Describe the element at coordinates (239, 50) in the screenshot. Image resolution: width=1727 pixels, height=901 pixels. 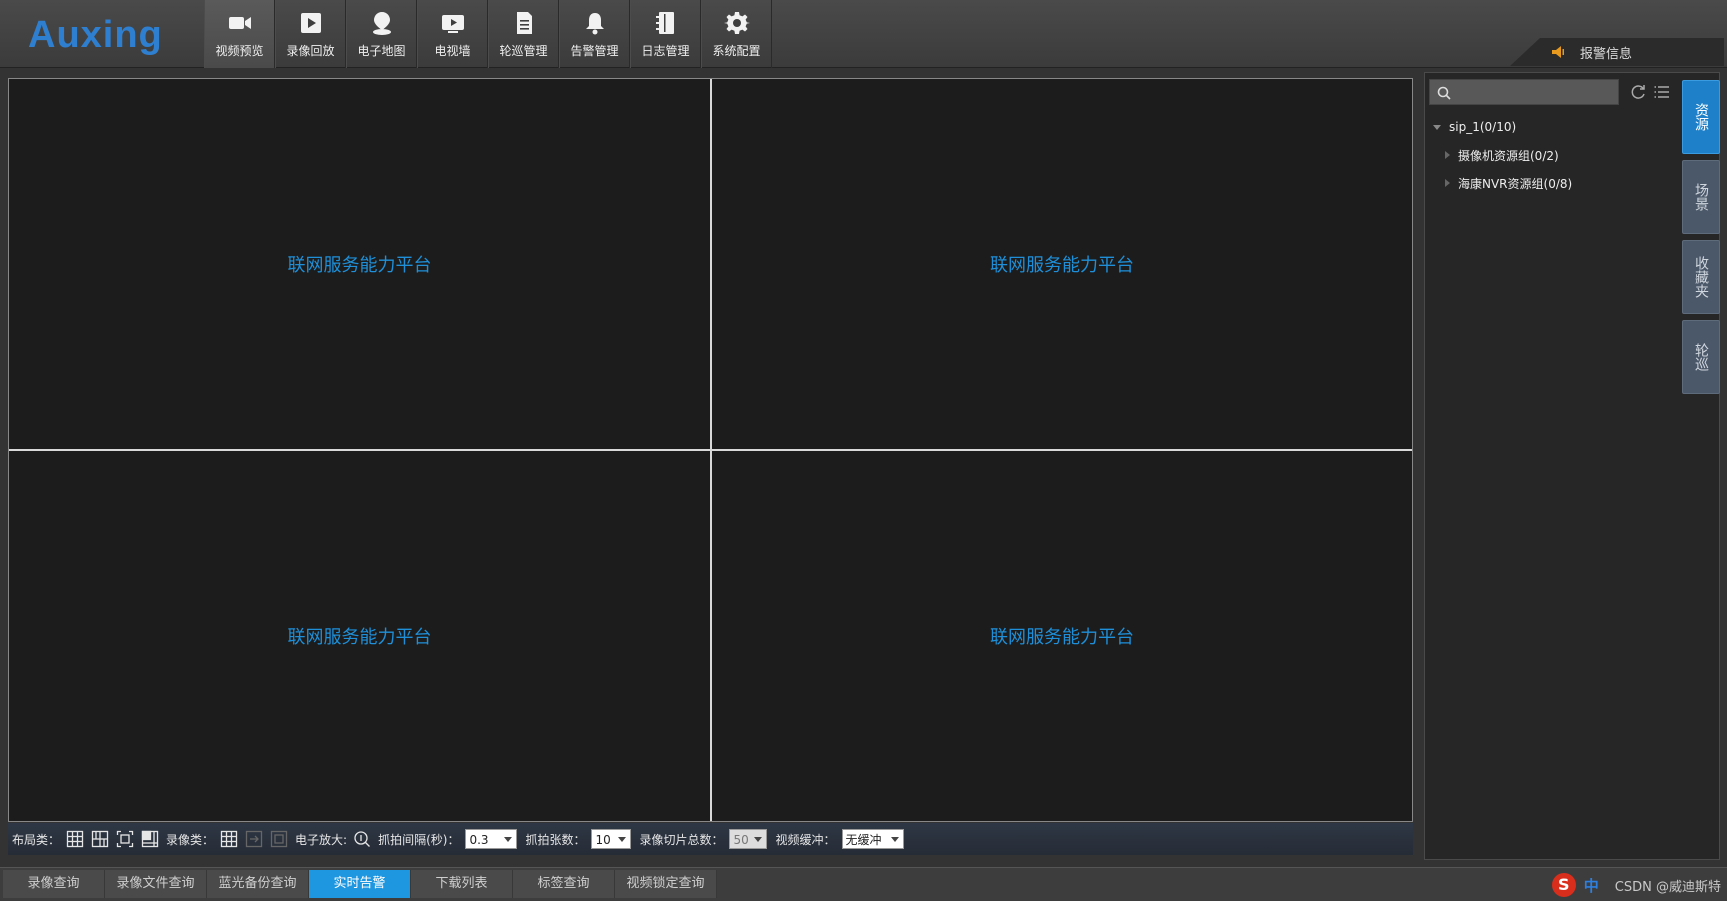
I see `nav-label: 视频预览` at that location.